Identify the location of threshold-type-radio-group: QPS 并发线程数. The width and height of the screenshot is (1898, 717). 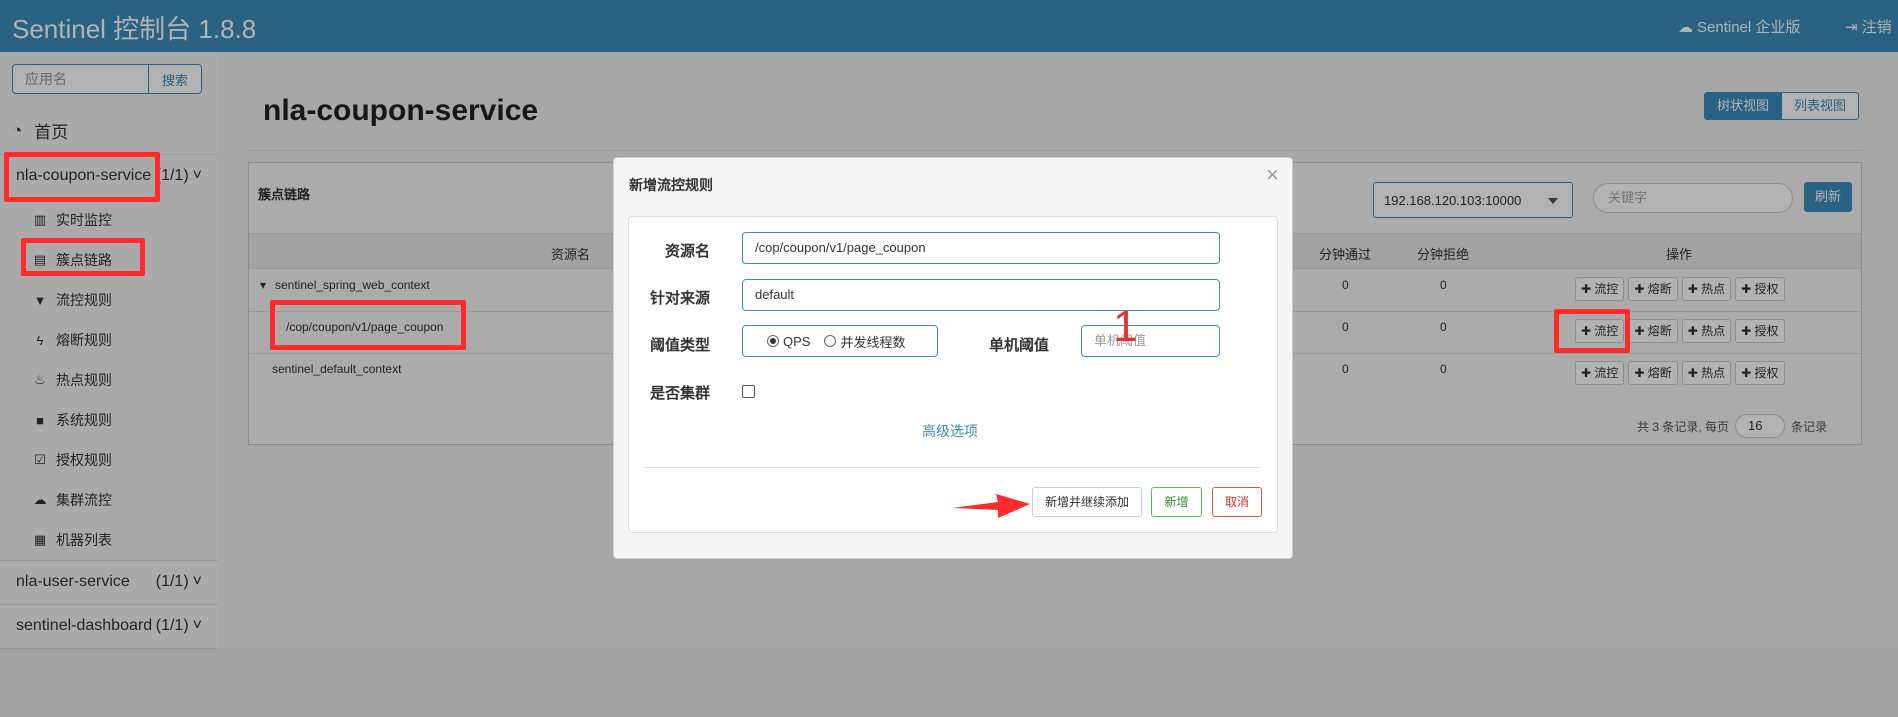
(840, 341).